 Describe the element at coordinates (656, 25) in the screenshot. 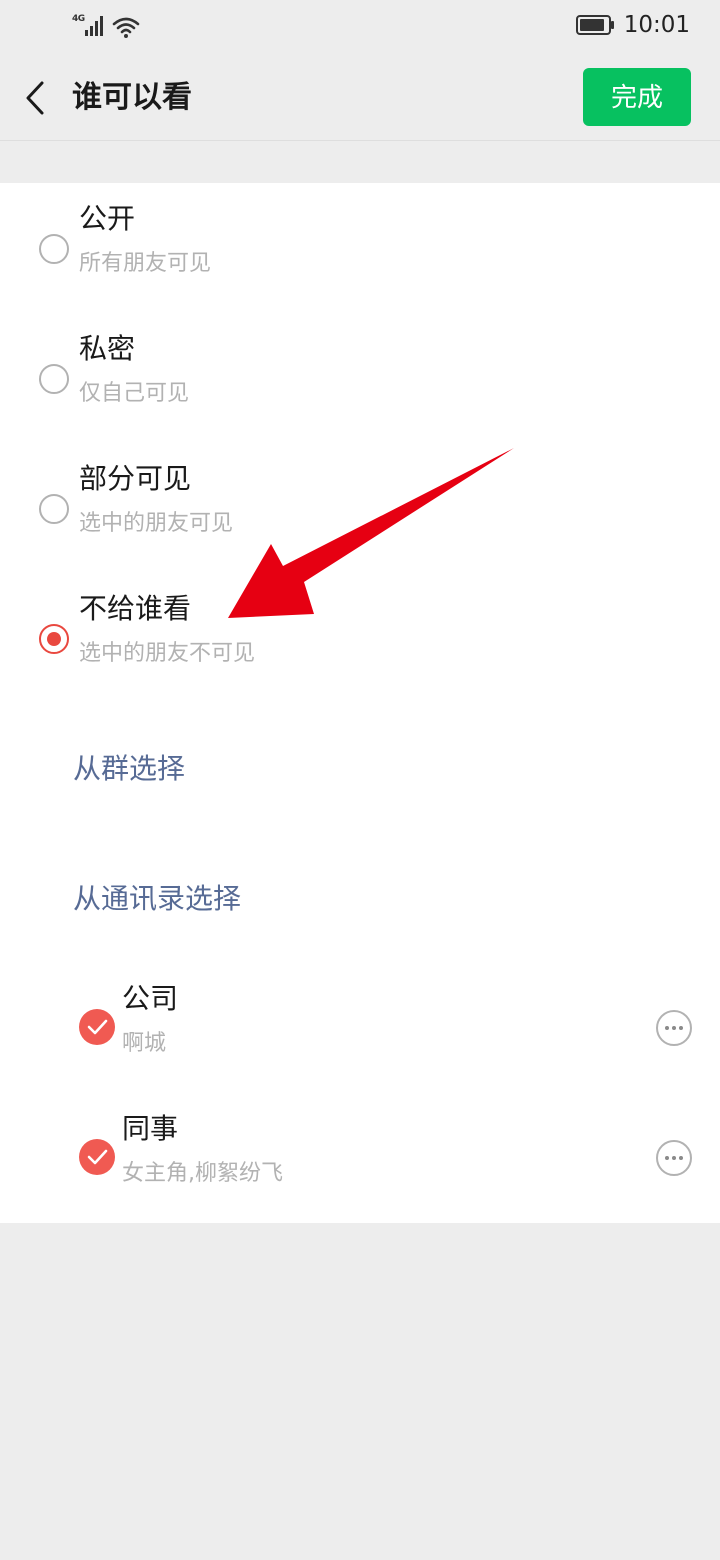

I see `clock: 10:01` at that location.